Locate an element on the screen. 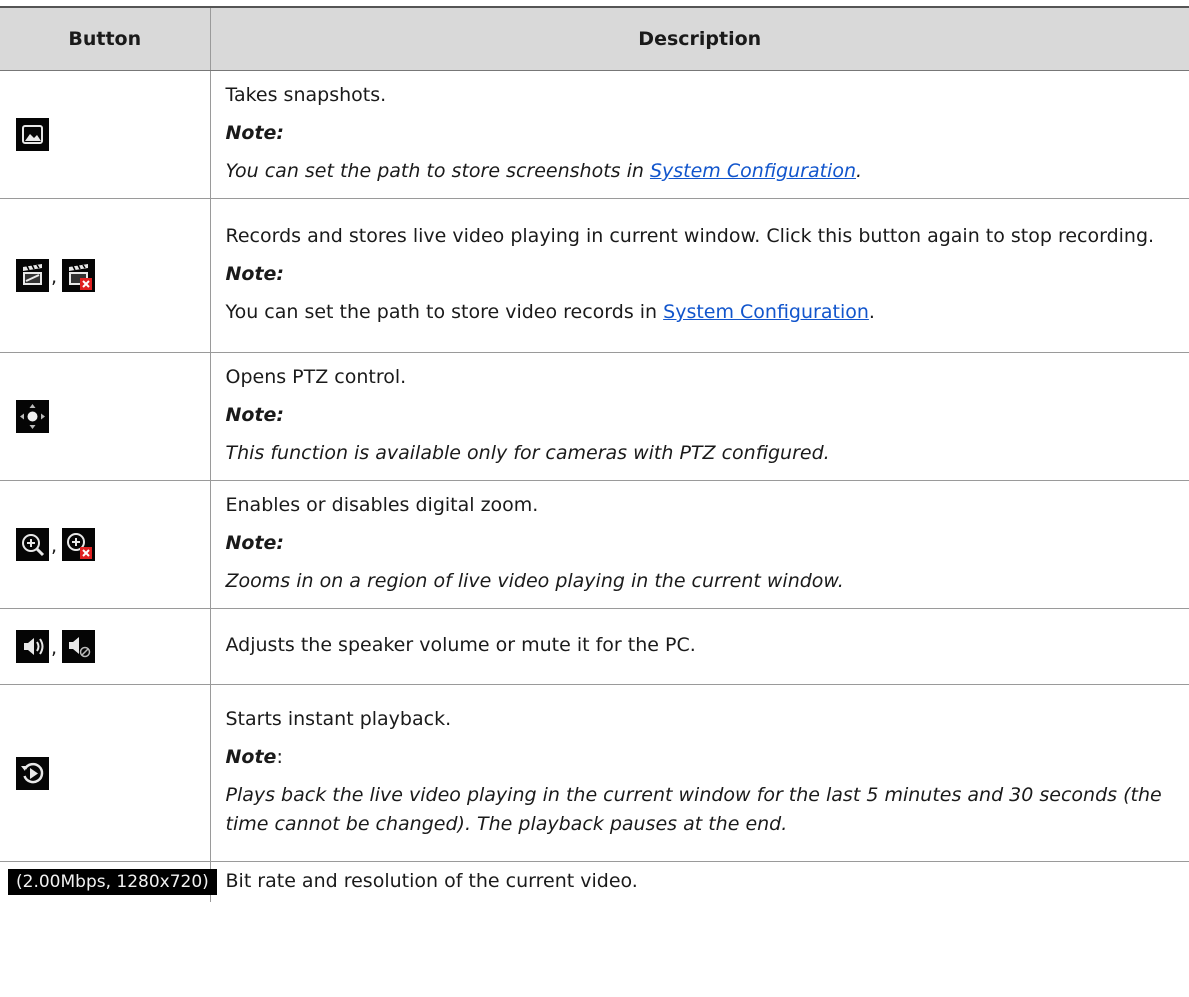 The image size is (1189, 997). snapshot-icon is located at coordinates (32, 134).